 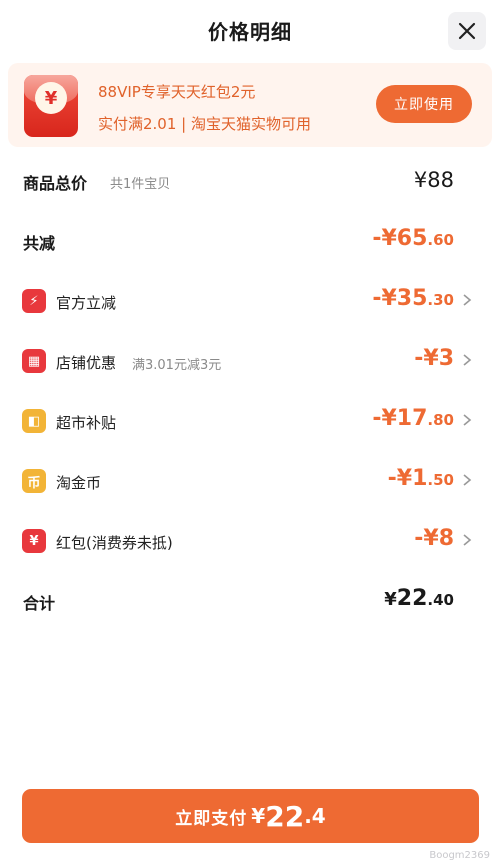 I want to click on pay-amount-decimal: .4, so click(x=315, y=816).